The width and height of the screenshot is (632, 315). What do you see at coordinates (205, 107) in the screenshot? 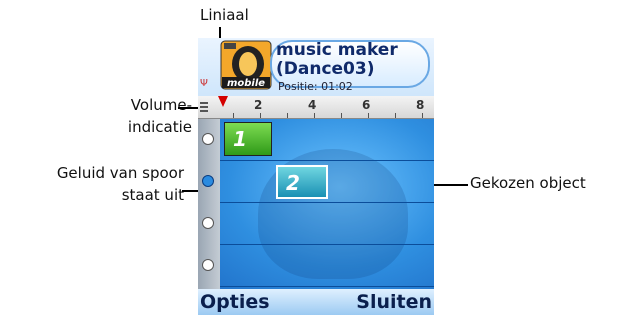
I see `volume-indicator-icon` at bounding box center [205, 107].